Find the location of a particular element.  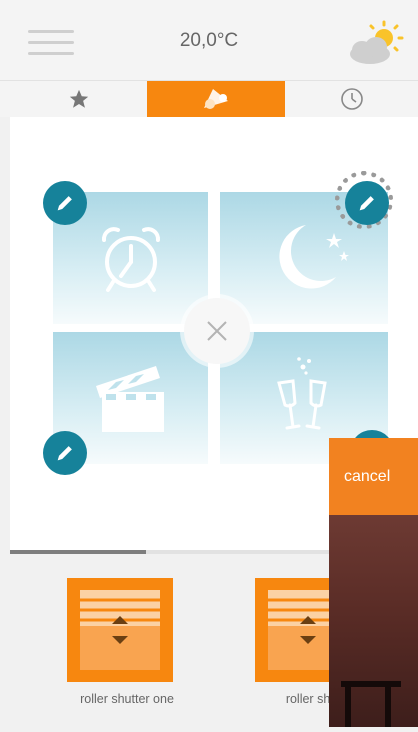

device-tile-roller-shutter-one: roller shutter one is located at coordinates (123, 642).